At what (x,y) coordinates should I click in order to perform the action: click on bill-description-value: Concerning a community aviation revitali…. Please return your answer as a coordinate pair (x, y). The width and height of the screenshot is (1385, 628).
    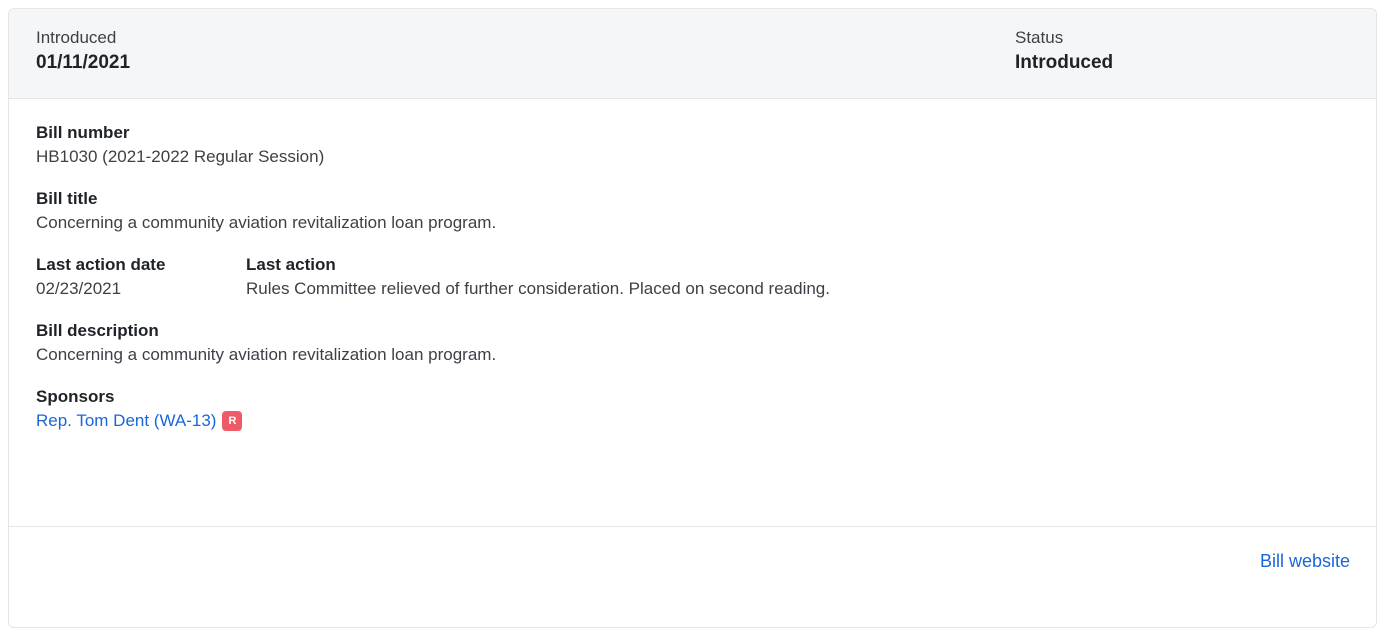
    Looking at the image, I should click on (266, 354).